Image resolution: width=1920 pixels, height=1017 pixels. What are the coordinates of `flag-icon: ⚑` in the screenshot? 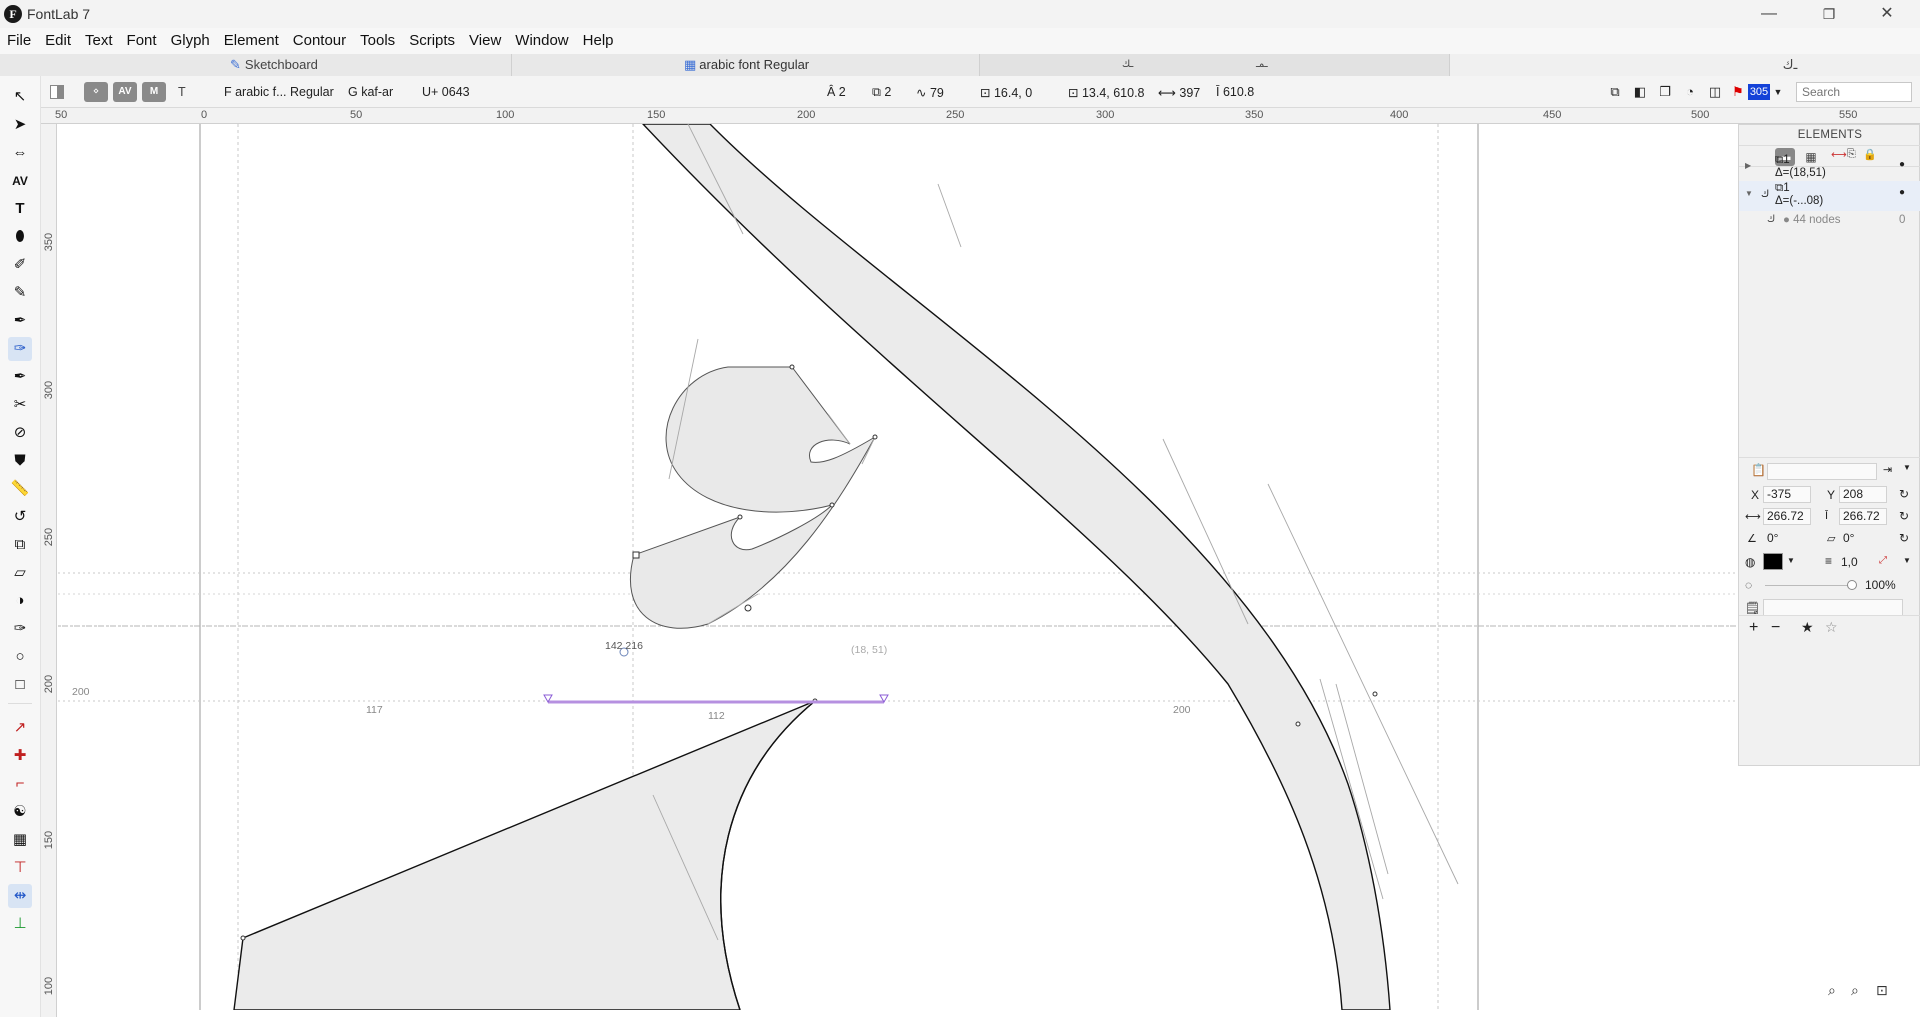 It's located at (1738, 92).